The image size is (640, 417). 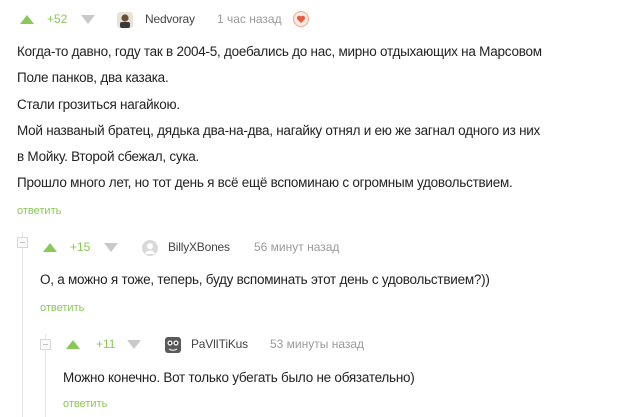 What do you see at coordinates (108, 156) in the screenshot?
I see `comment-text-line: в Мойку. Второй сбежал, сука.` at bounding box center [108, 156].